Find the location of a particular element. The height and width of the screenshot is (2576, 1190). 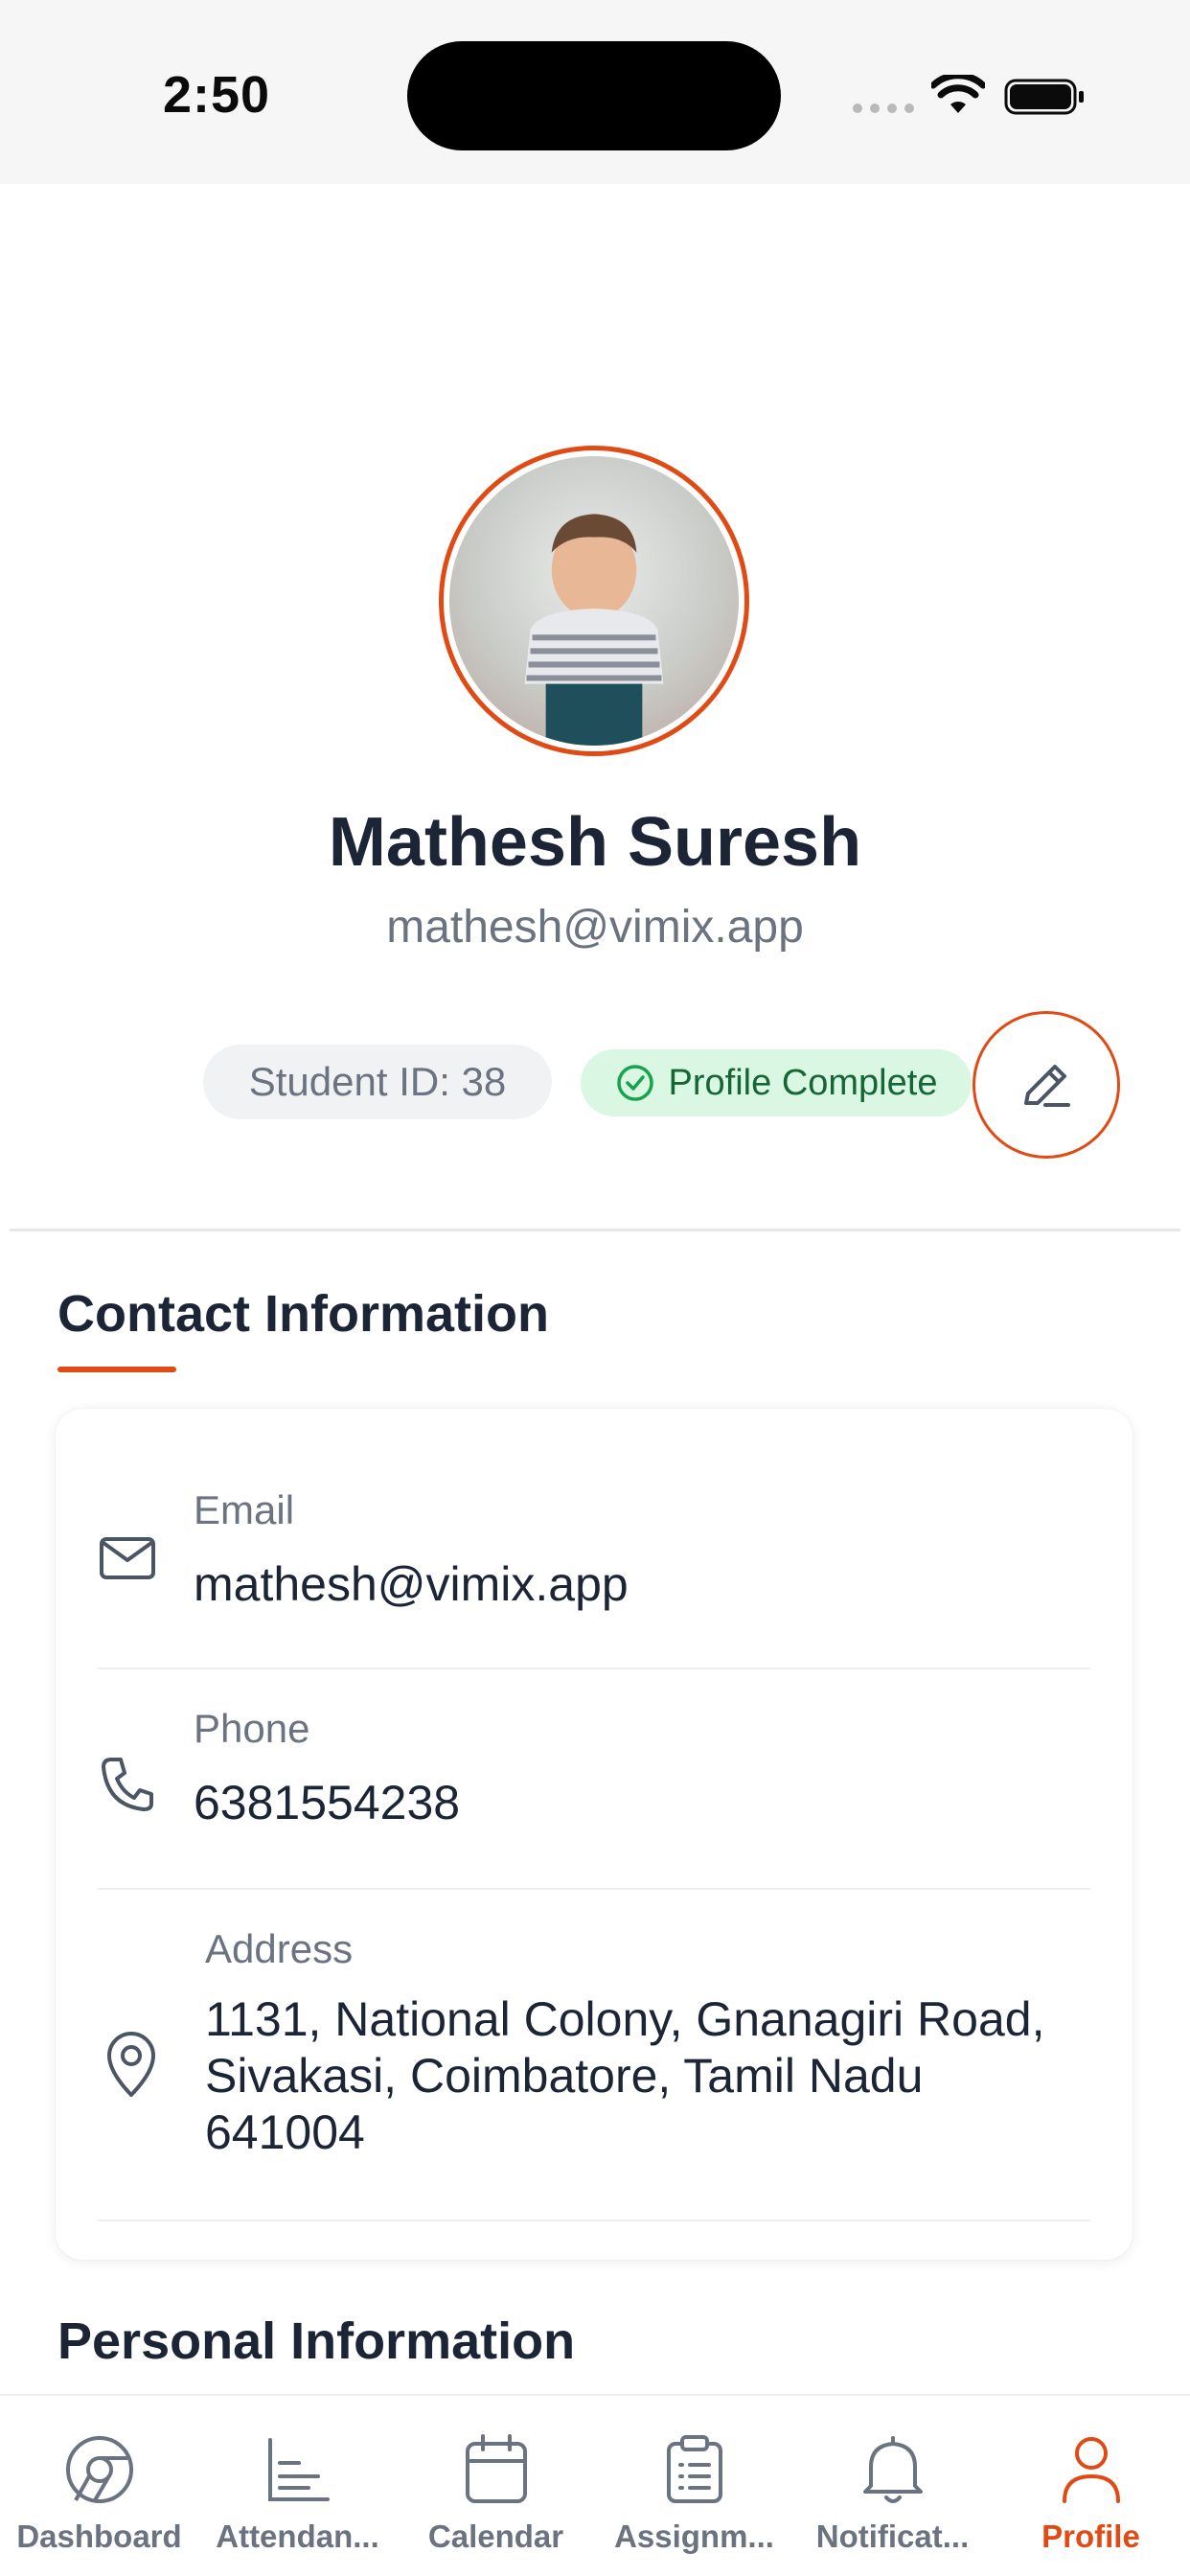

student-id-badge: Student ID: 38 is located at coordinates (378, 1082).